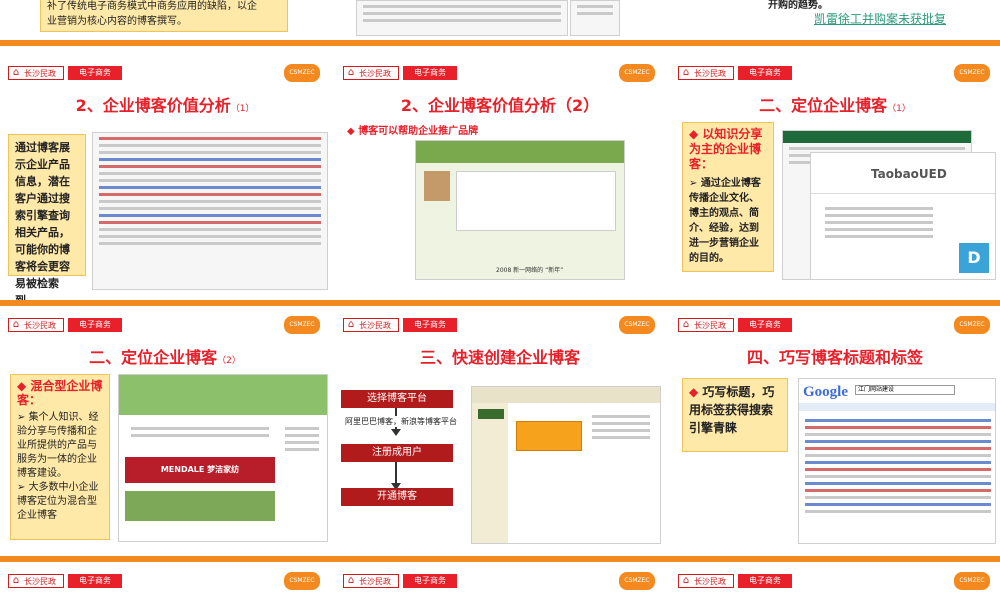 The image size is (1000, 600). Describe the element at coordinates (500, 105) in the screenshot. I see `slide-title: 2、企业博客价值分析（2）` at that location.